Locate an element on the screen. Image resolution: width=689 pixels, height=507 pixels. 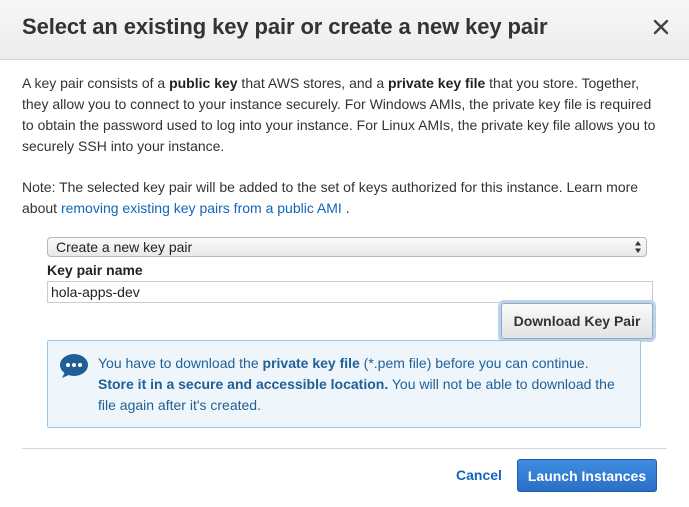
intro-text-2: that AWS stores, and a is located at coordinates (312, 83).